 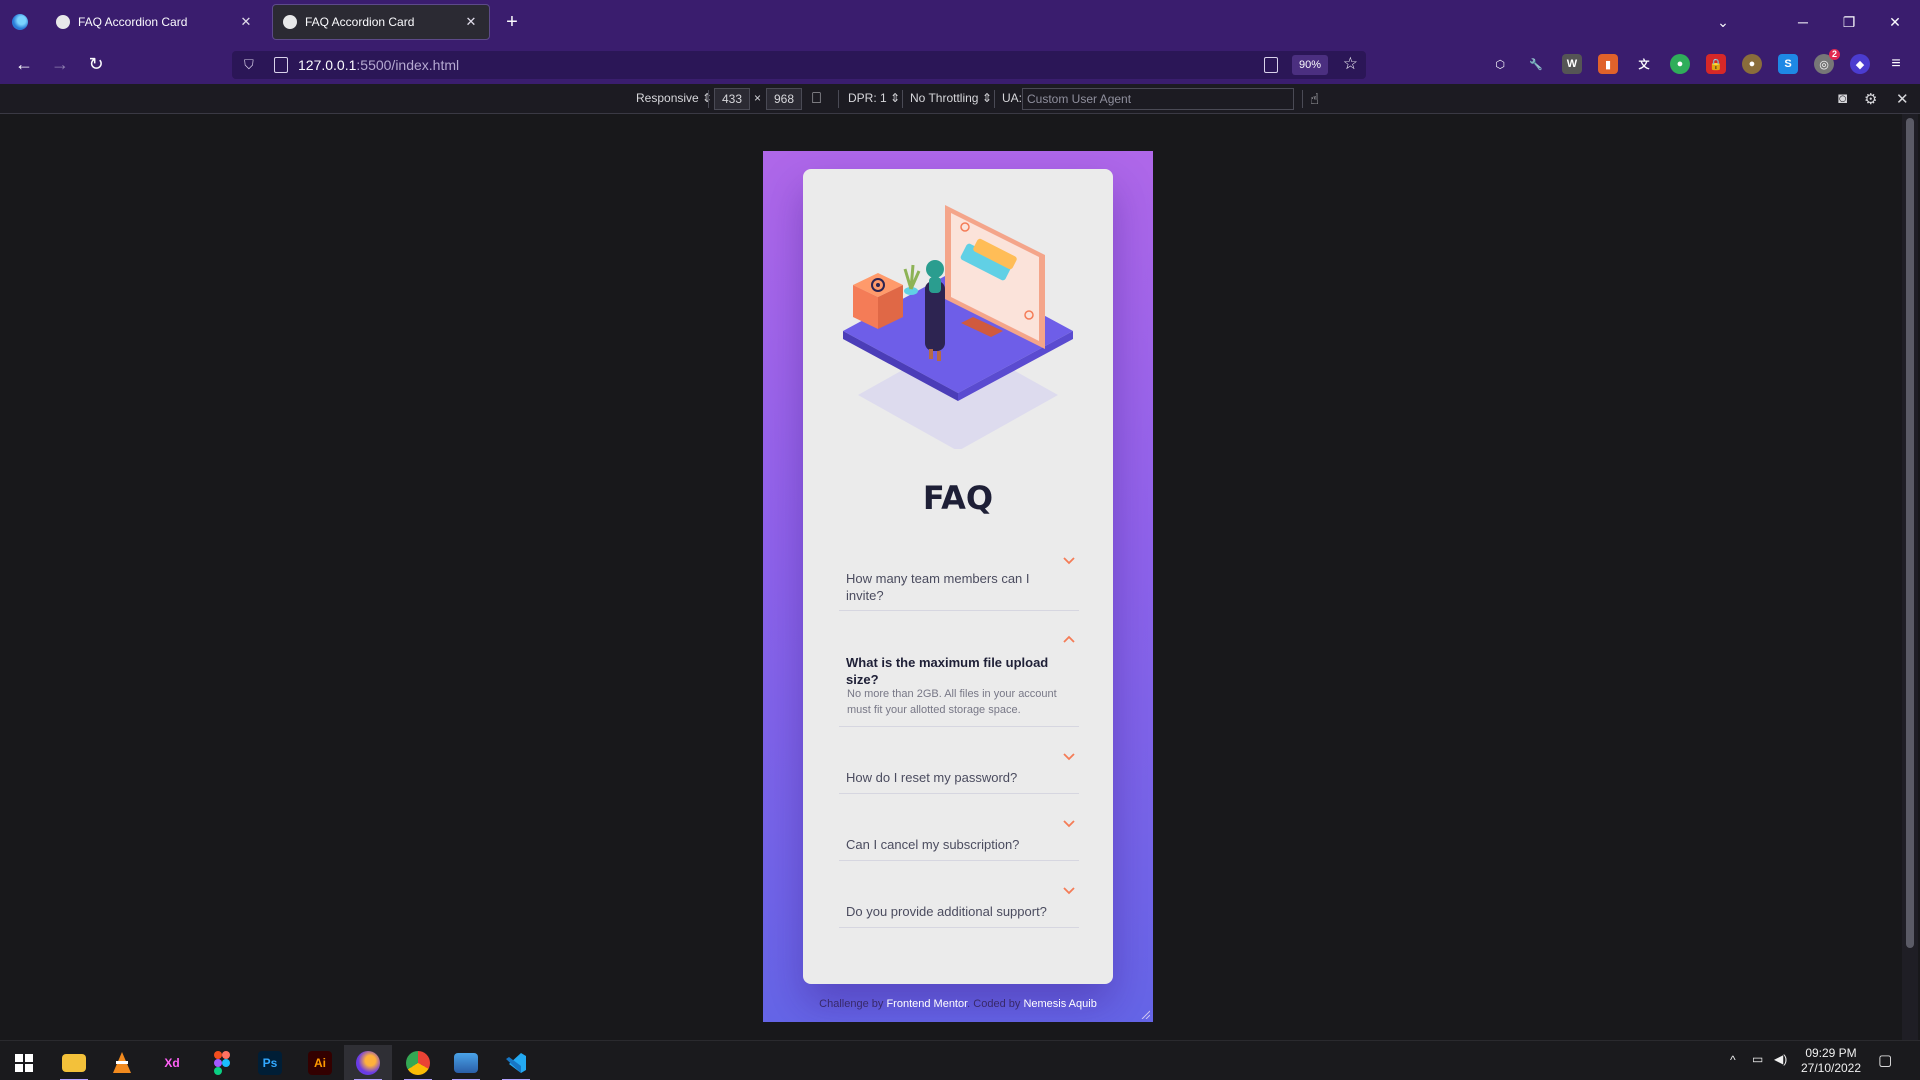 What do you see at coordinates (1896, 64) in the screenshot?
I see `hamburger-menu-icon: ≡` at bounding box center [1896, 64].